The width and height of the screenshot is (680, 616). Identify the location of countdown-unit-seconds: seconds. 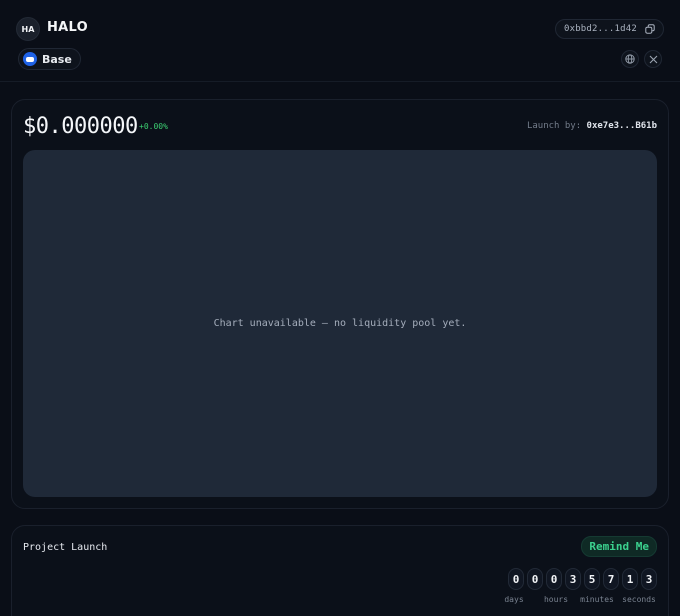
(639, 599).